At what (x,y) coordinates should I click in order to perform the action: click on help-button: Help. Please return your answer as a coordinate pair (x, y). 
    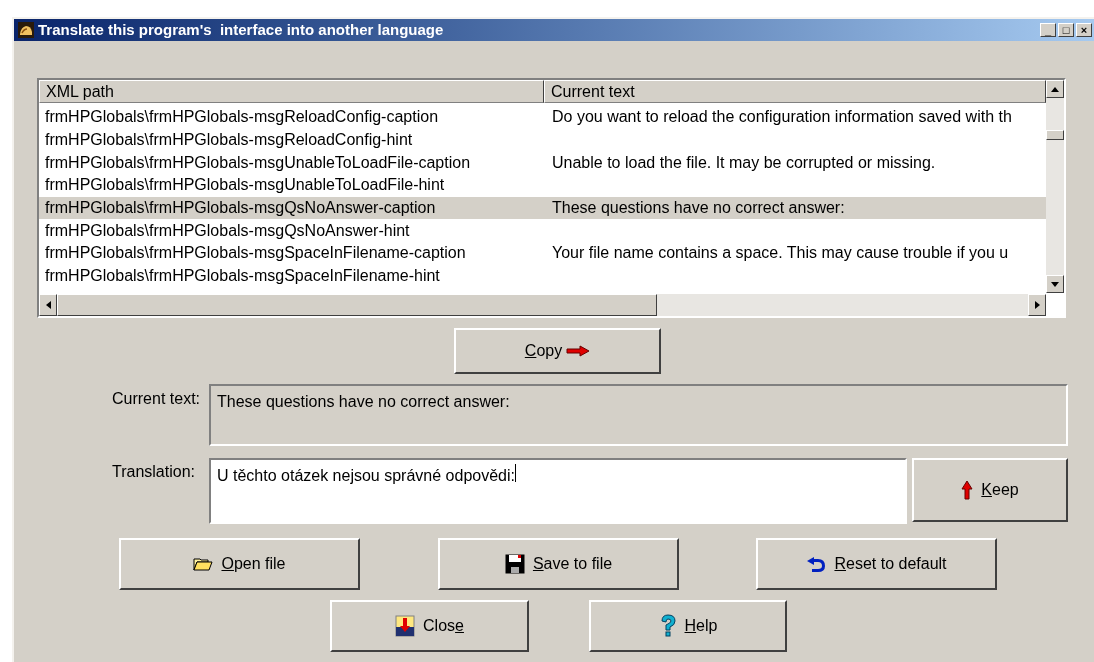
    Looking at the image, I should click on (688, 626).